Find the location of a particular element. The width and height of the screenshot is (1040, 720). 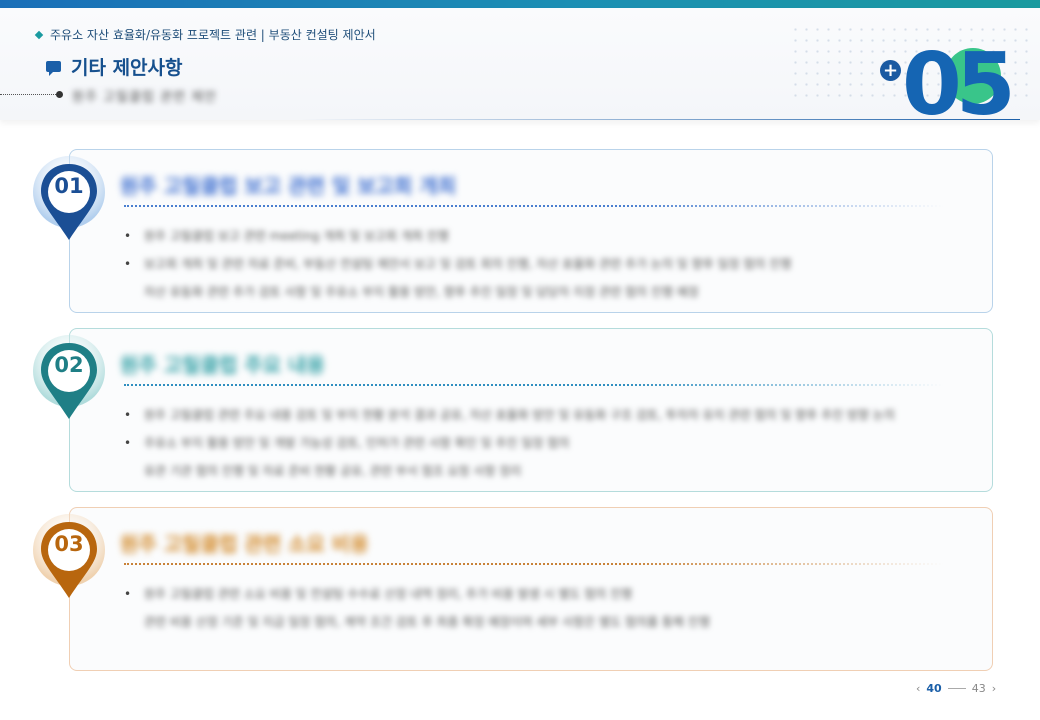

subtitle-bullet-dot is located at coordinates (59, 94).